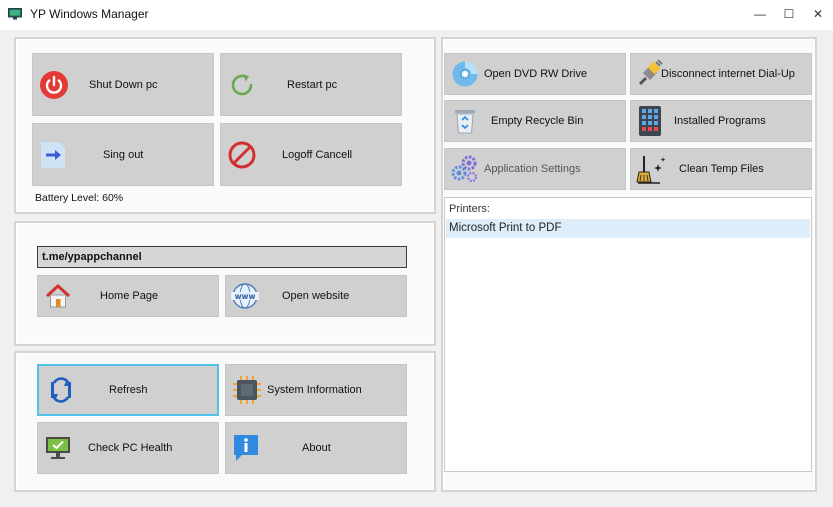 The image size is (833, 507). Describe the element at coordinates (242, 155) in the screenshot. I see `no-entry-icon` at that location.